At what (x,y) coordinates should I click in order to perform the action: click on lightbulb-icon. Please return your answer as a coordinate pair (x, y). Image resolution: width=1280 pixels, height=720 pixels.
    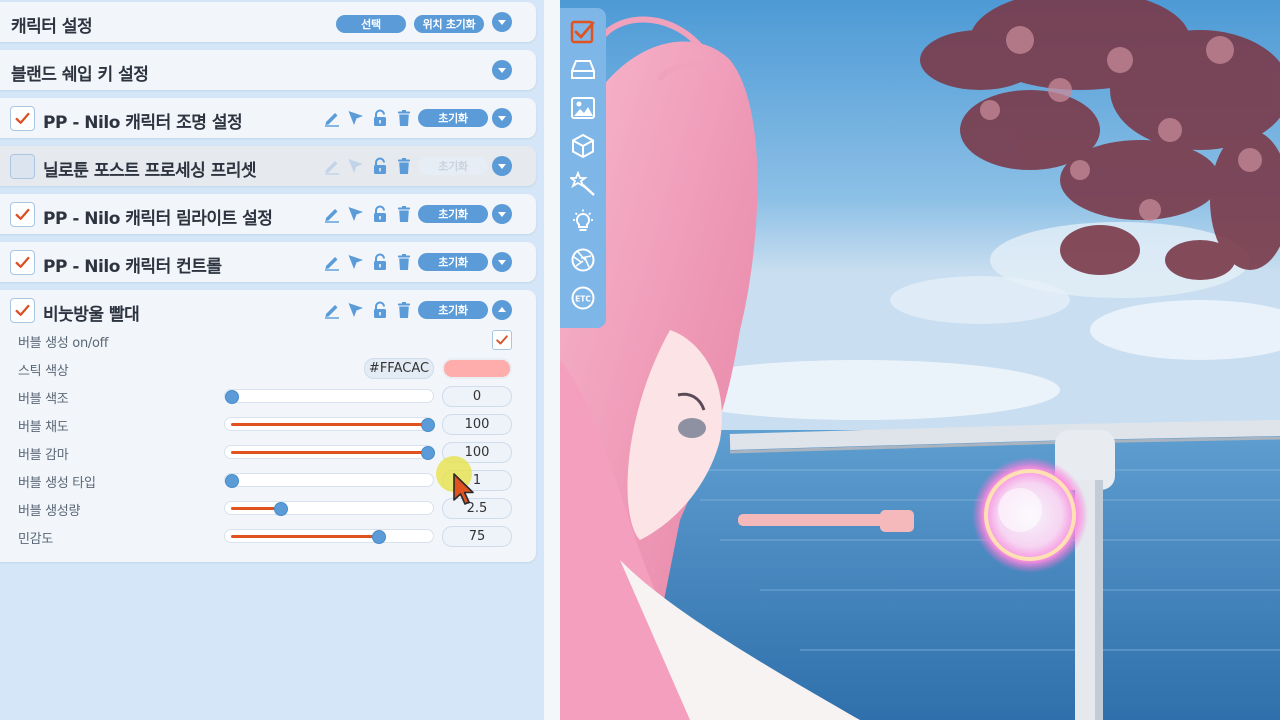
    Looking at the image, I should click on (583, 222).